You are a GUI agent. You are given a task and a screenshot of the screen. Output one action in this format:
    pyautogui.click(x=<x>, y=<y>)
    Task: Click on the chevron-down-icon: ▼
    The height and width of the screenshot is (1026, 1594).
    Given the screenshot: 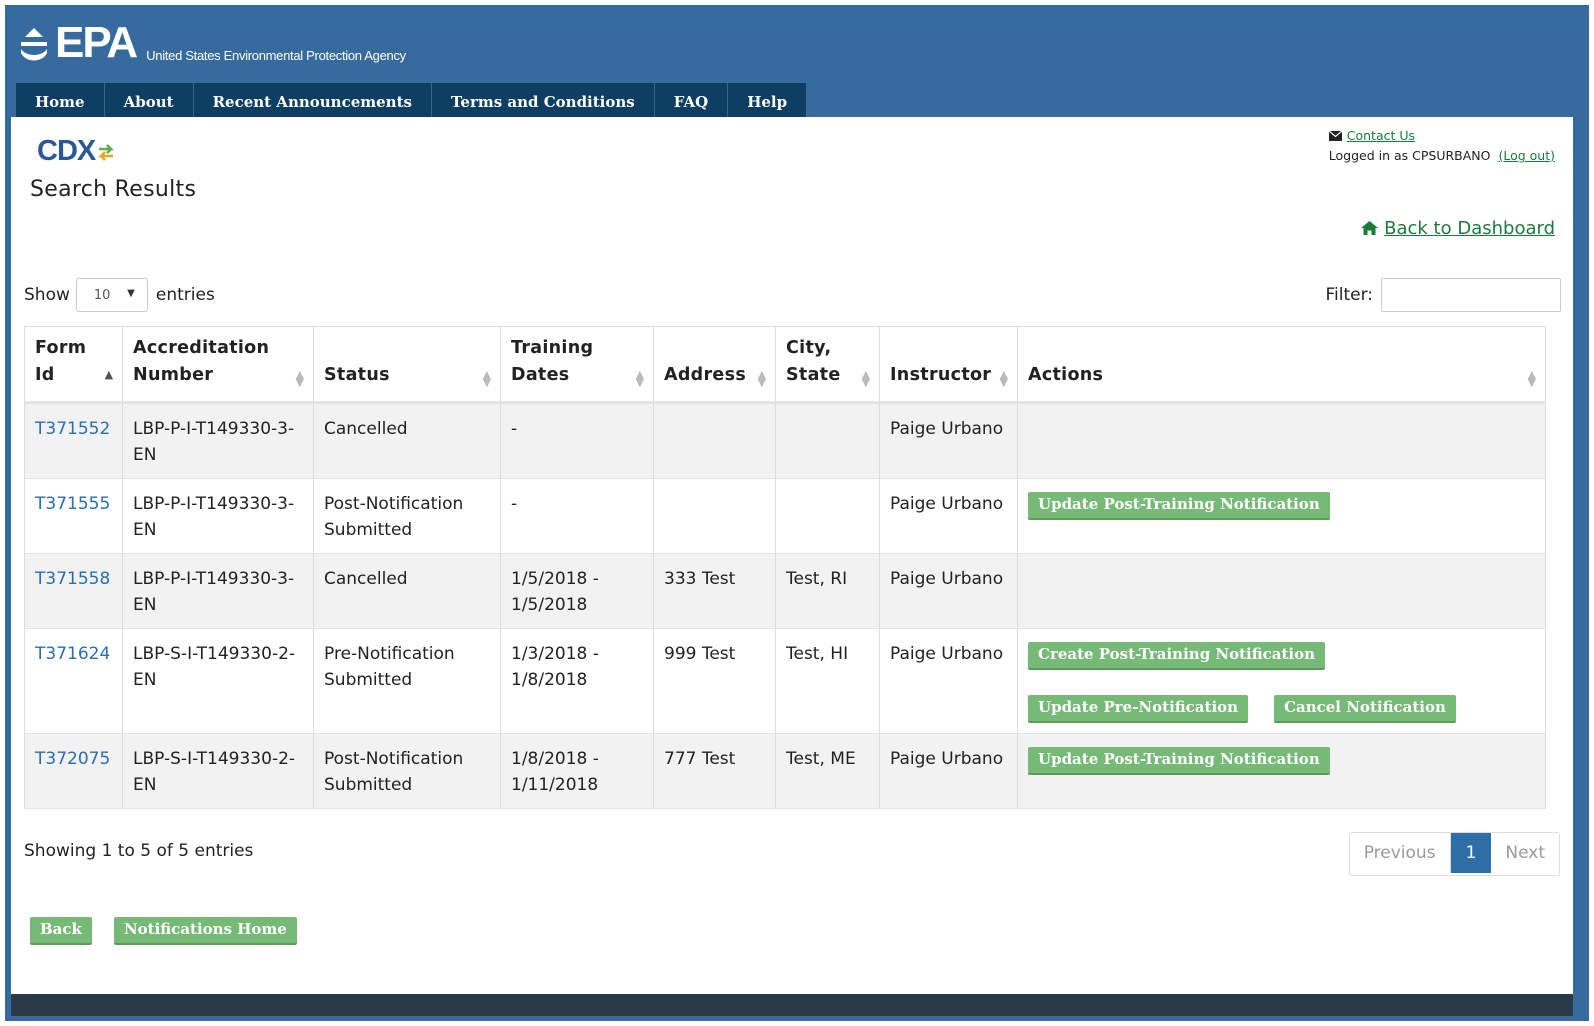 What is the action you would take?
    pyautogui.click(x=131, y=293)
    